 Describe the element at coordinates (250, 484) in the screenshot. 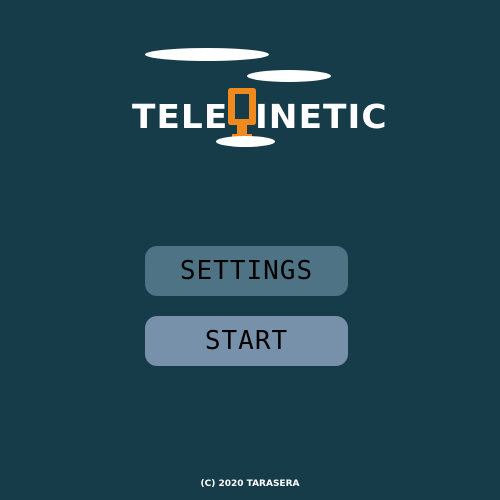

I see `copyright-text: (C) 2020 TARASERA` at that location.